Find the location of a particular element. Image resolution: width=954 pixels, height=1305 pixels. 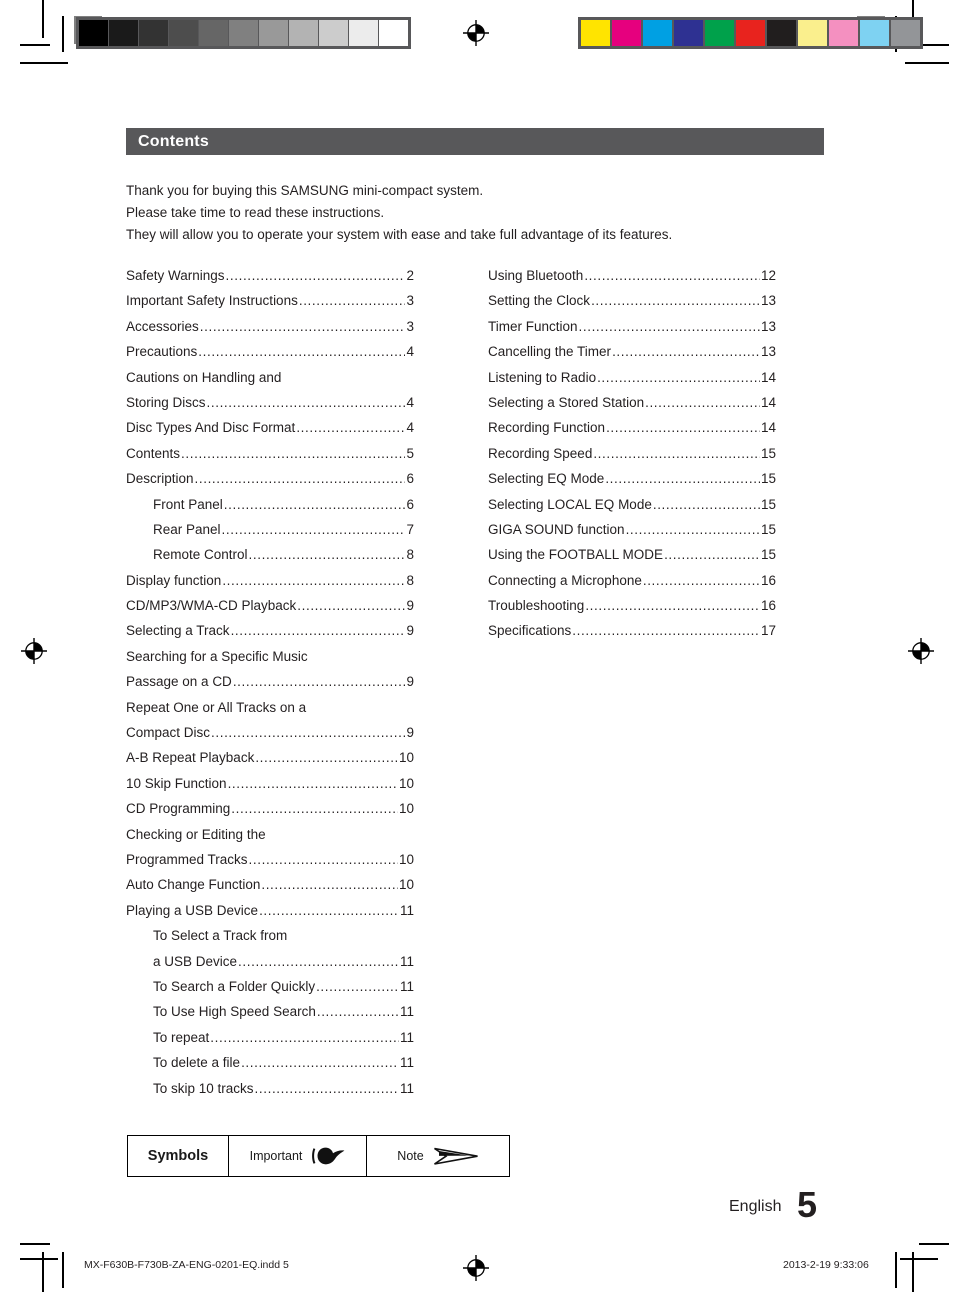

toc-entry-label: Using Bluetooth is located at coordinates (536, 275).